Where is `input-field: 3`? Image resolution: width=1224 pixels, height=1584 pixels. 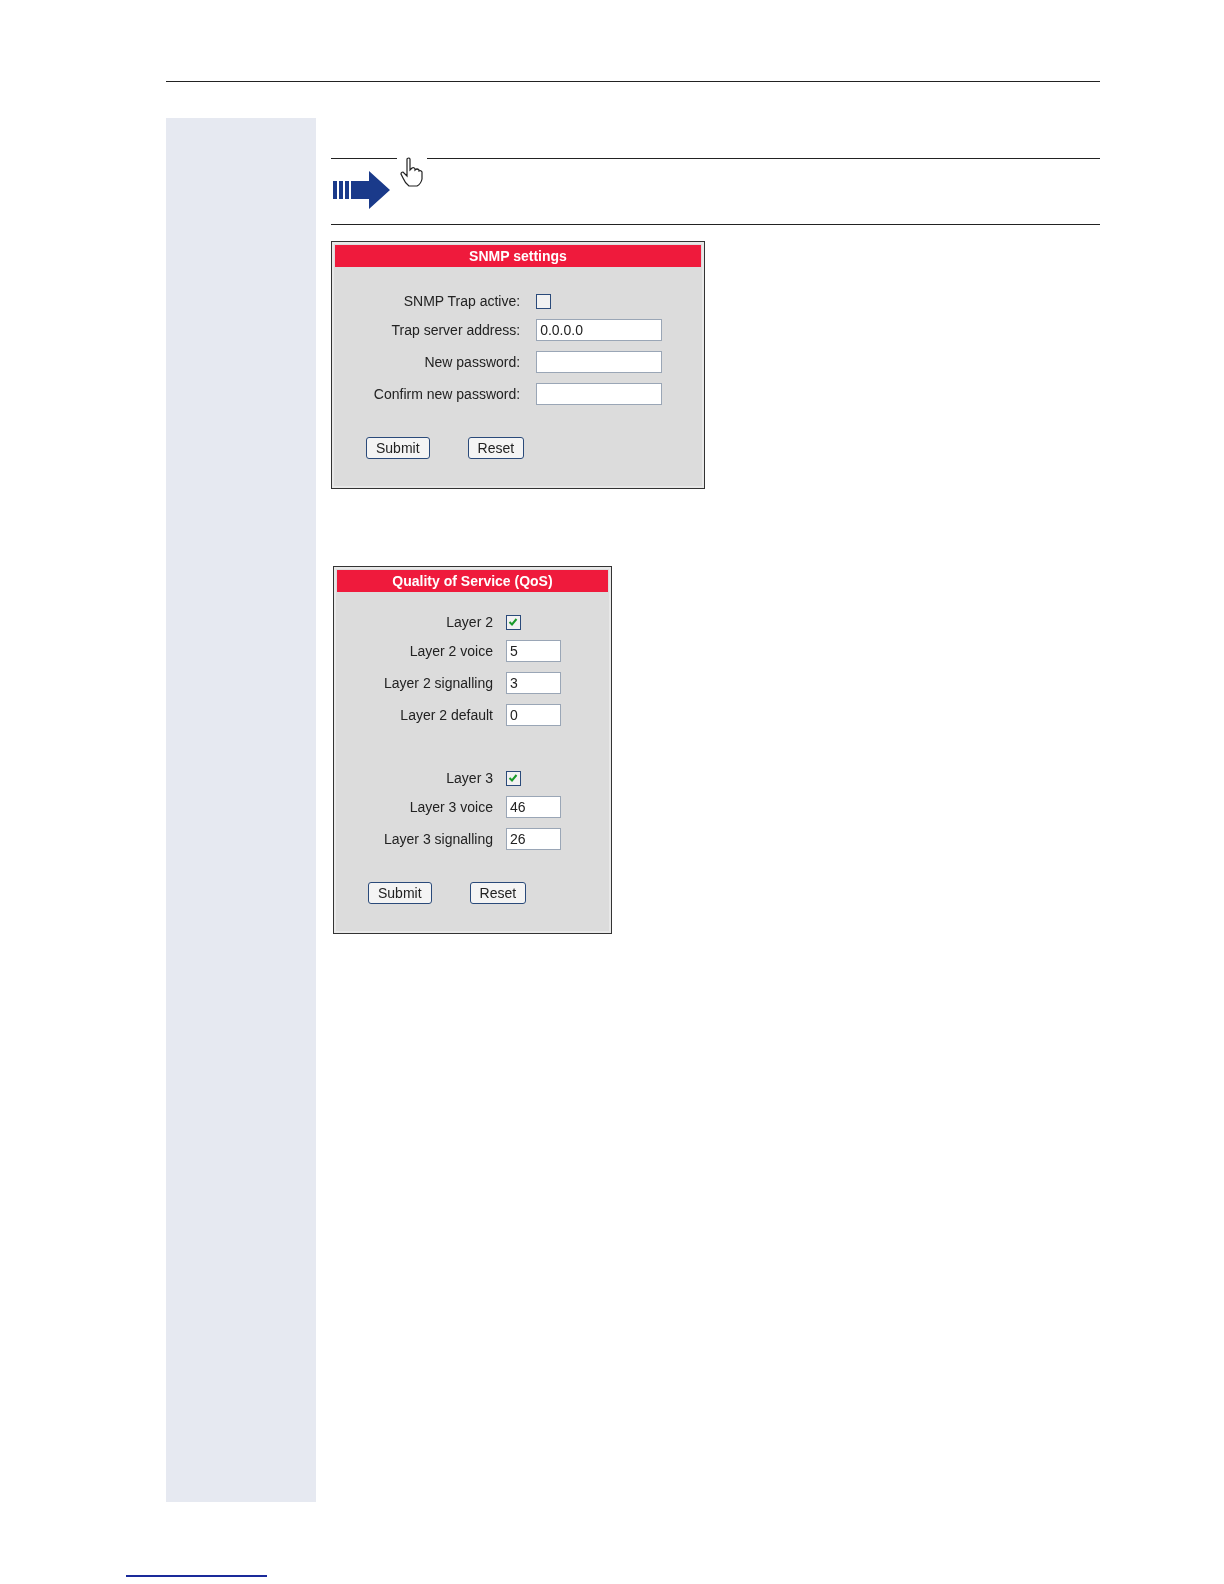 input-field: 3 is located at coordinates (533, 683).